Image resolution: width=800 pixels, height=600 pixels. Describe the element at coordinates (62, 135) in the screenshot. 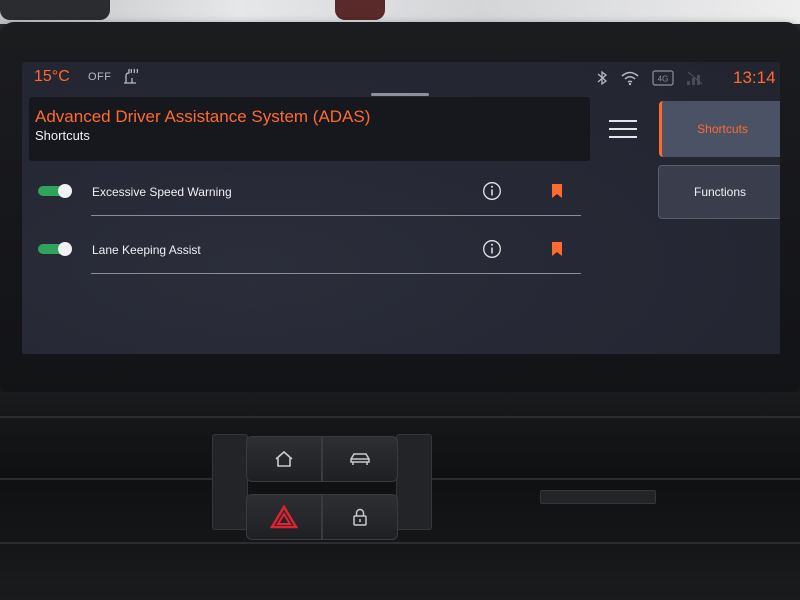

I see `page-subtitle: Shortcuts` at that location.